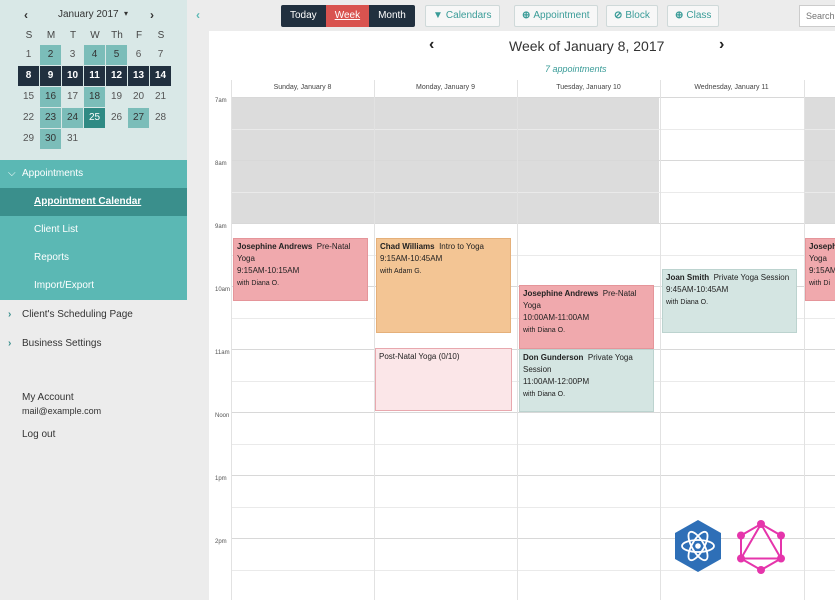 The width and height of the screenshot is (835, 600). I want to click on appointment-title: Intro to Yoga, so click(461, 246).